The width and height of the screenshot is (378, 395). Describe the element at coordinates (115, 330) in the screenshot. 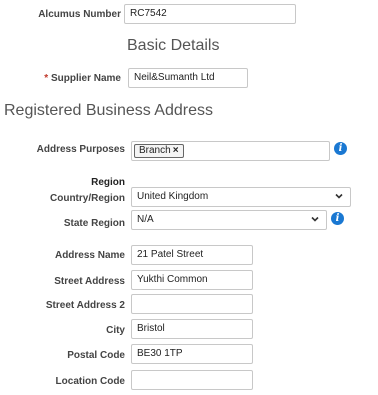

I see `city-label: City` at that location.